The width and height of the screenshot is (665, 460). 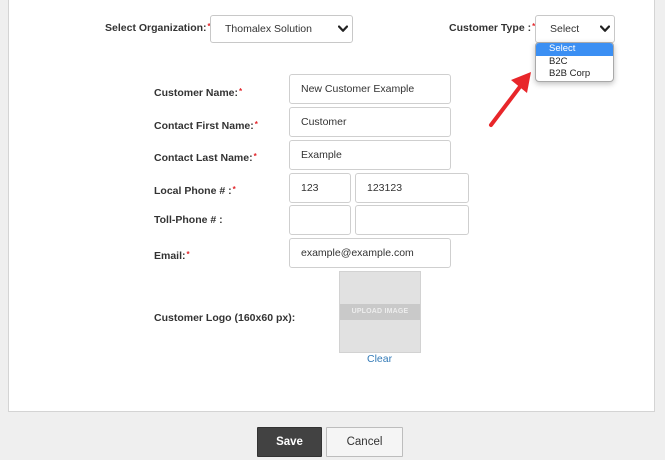 I want to click on upload-image-placeholder: UPLOAD IMAGE, so click(x=380, y=312).